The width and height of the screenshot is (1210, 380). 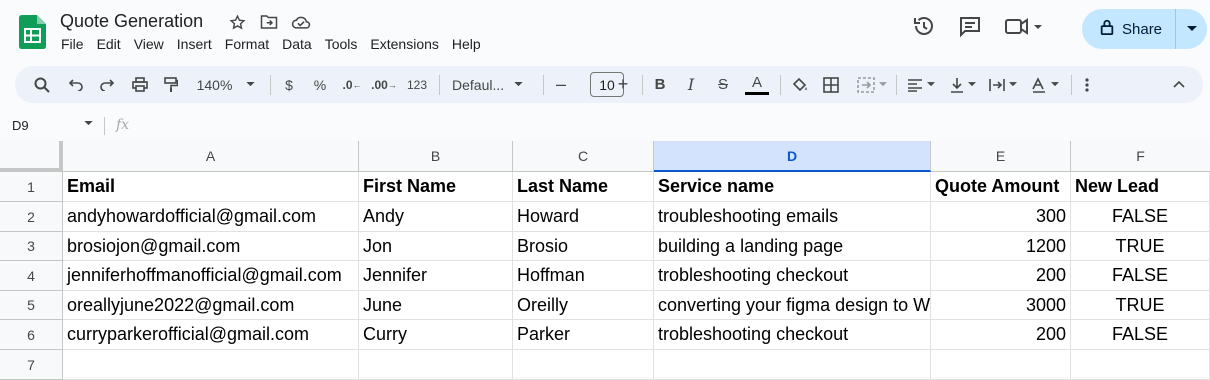 I want to click on text-color-button: A, so click(x=757, y=84).